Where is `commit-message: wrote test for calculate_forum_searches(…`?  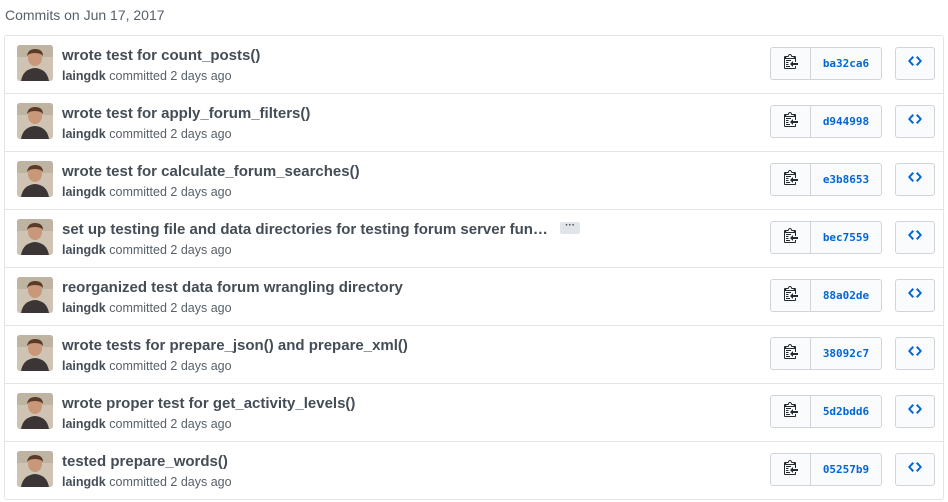 commit-message: wrote test for calculate_forum_searches(… is located at coordinates (211, 172).